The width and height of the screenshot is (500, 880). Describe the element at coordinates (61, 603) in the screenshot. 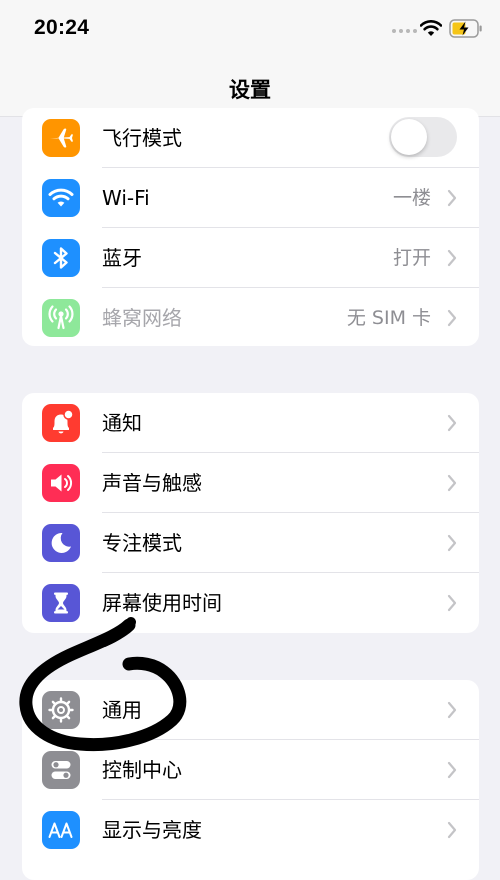

I see `hourglass-icon` at that location.